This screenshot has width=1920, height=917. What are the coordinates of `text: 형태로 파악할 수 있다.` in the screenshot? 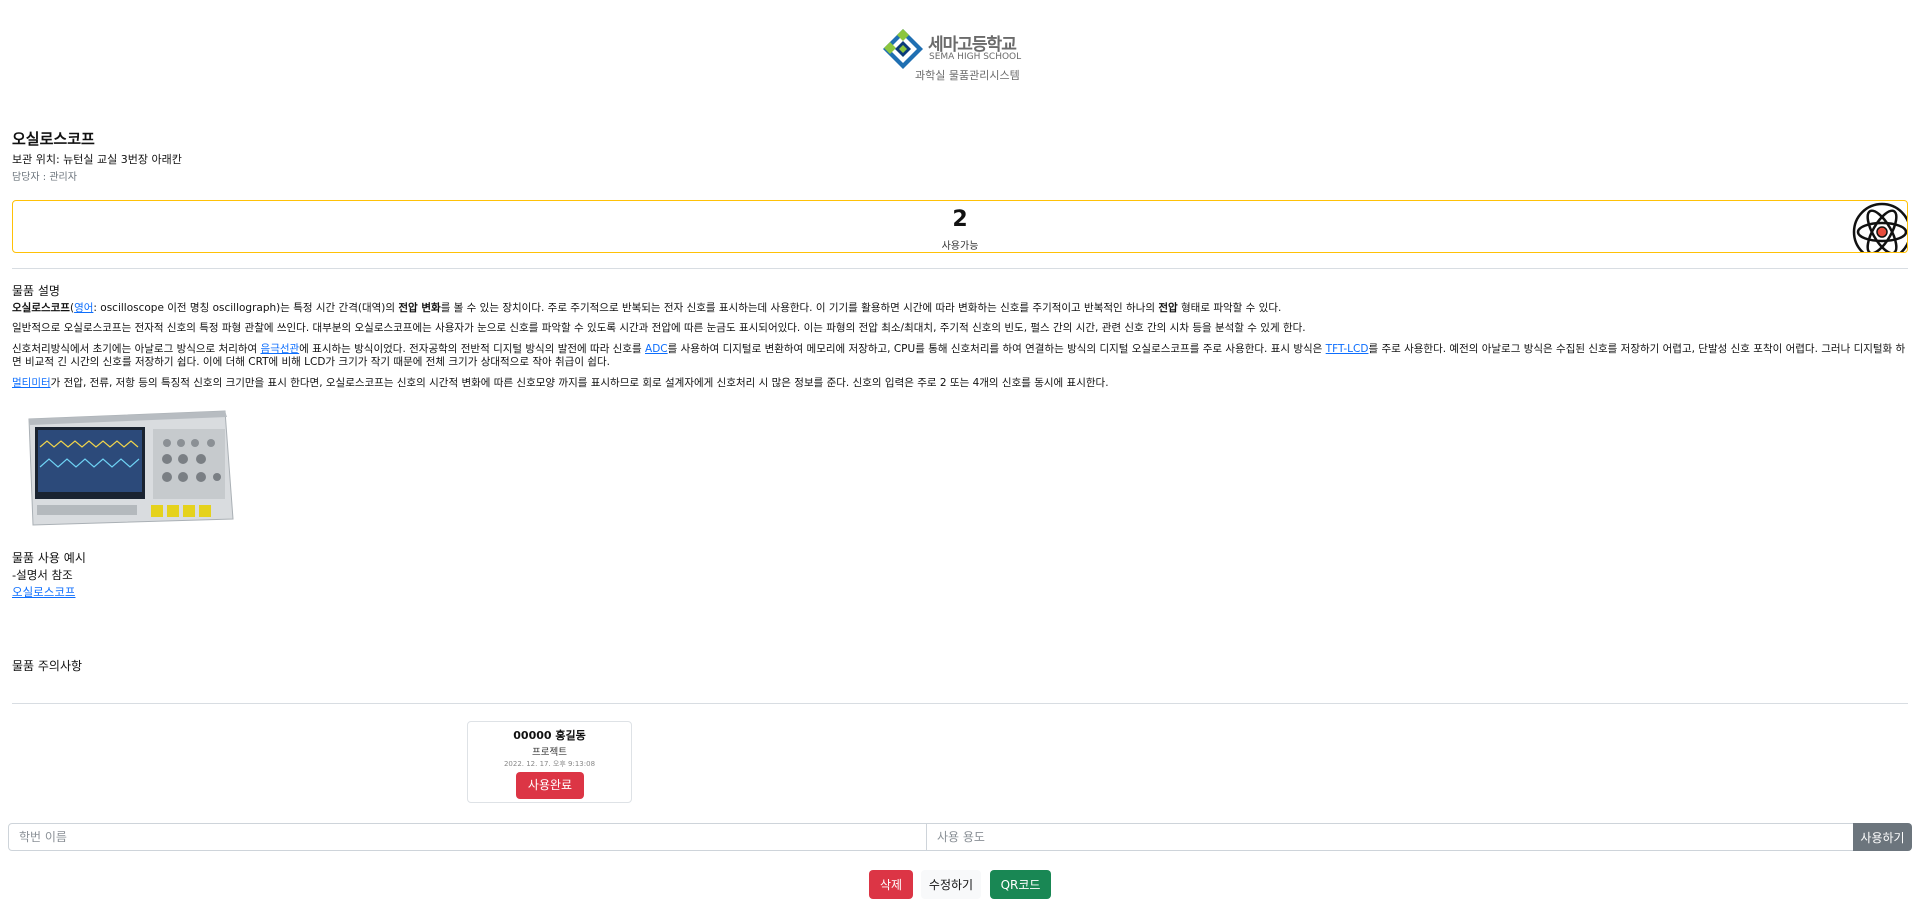 It's located at (1229, 308).